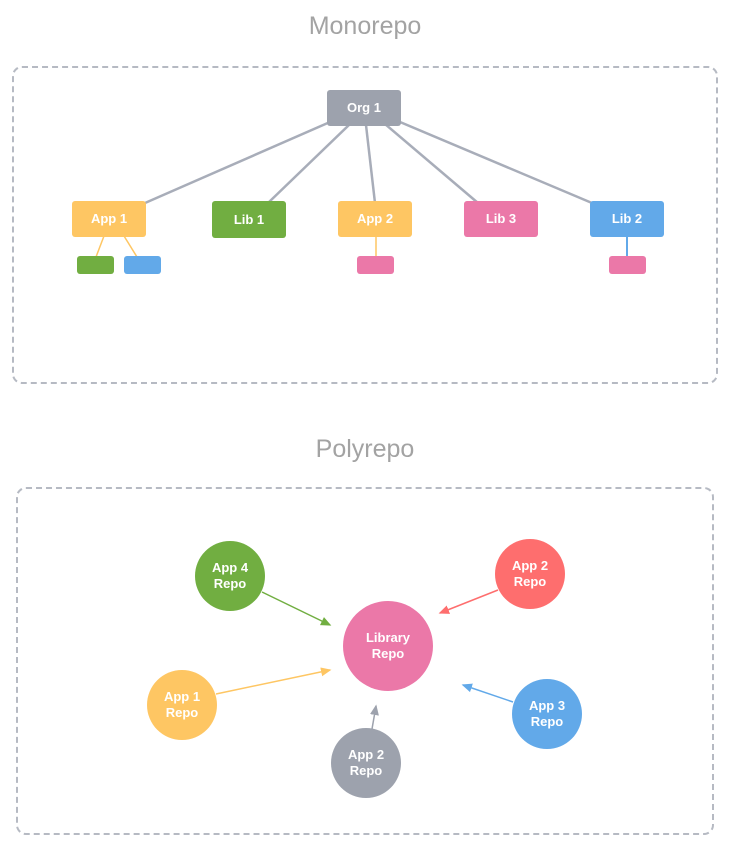 The image size is (730, 849). I want to click on app2-repo-gray-label-2: Repo, so click(366, 770).